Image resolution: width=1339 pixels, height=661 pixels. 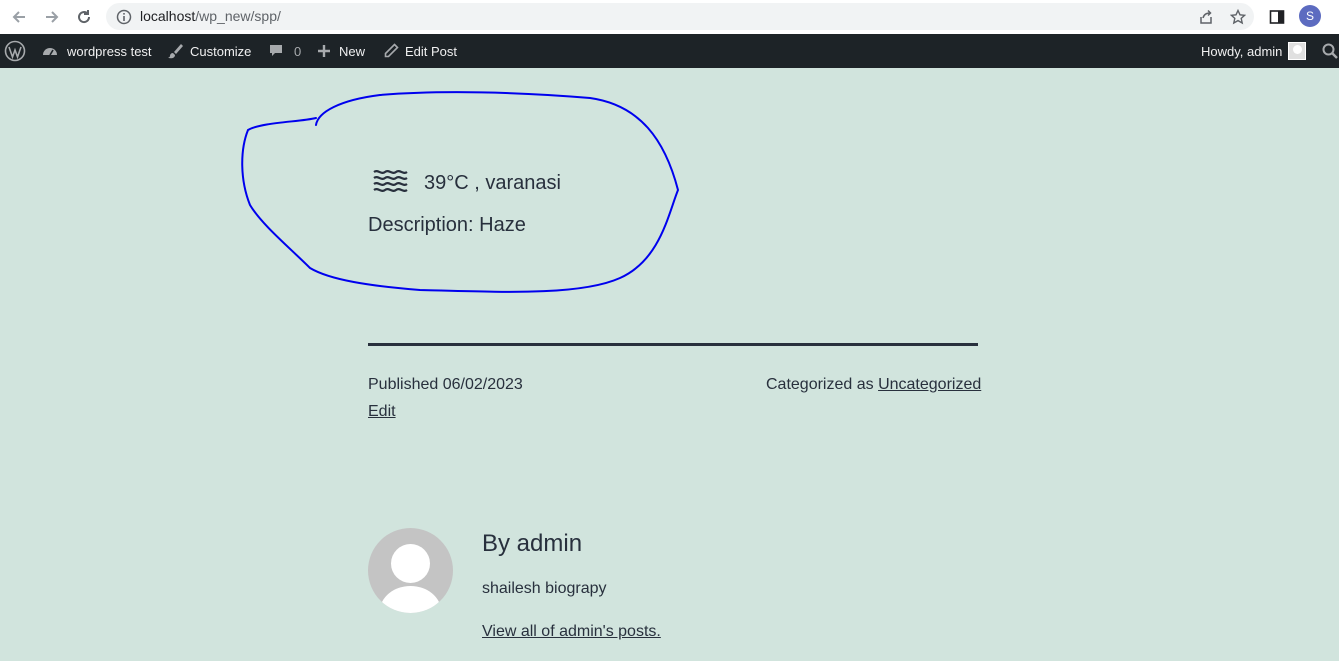 I want to click on author-posts-link: View all of admin's posts., so click(x=571, y=632).